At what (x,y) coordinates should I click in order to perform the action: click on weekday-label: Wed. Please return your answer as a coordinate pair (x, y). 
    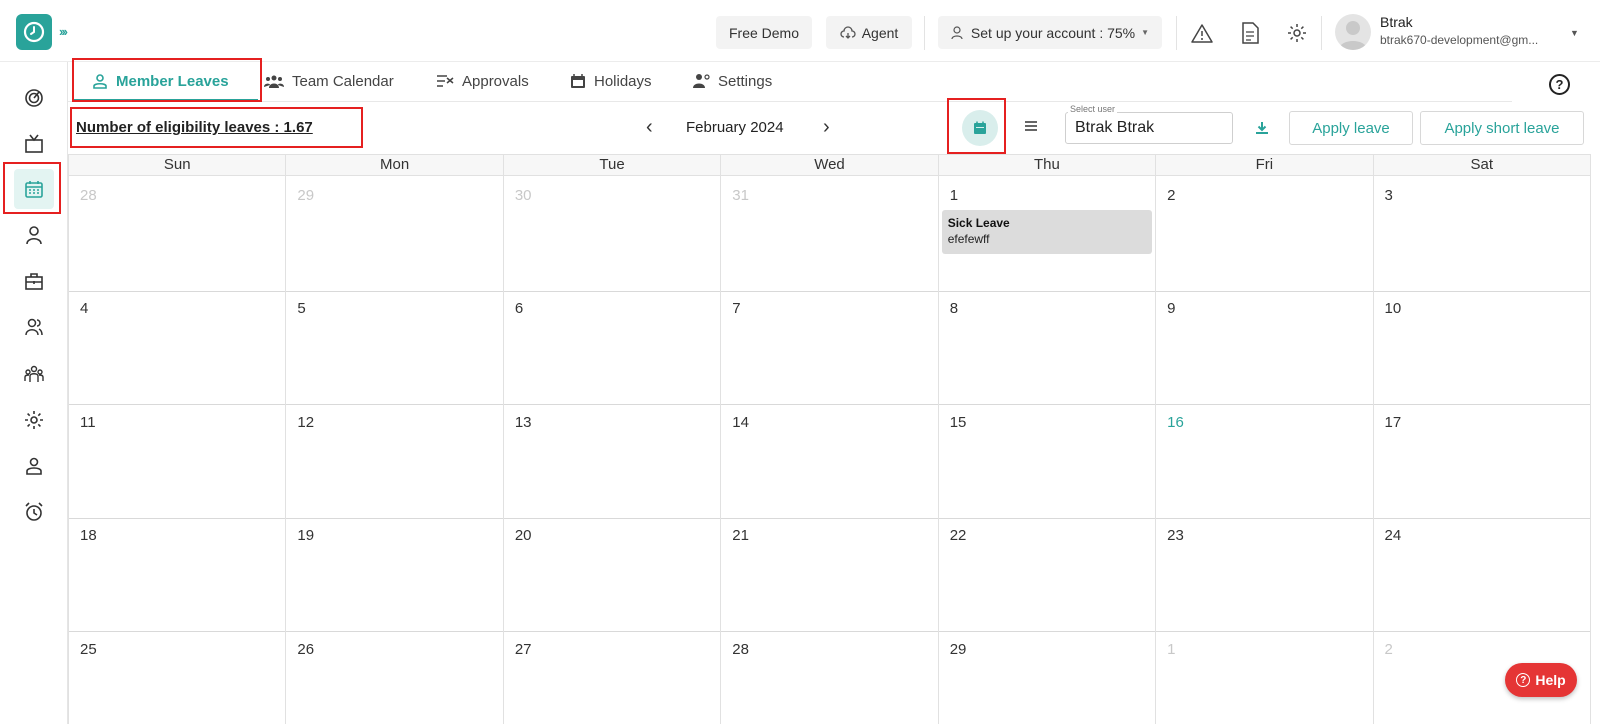
    Looking at the image, I should click on (830, 165).